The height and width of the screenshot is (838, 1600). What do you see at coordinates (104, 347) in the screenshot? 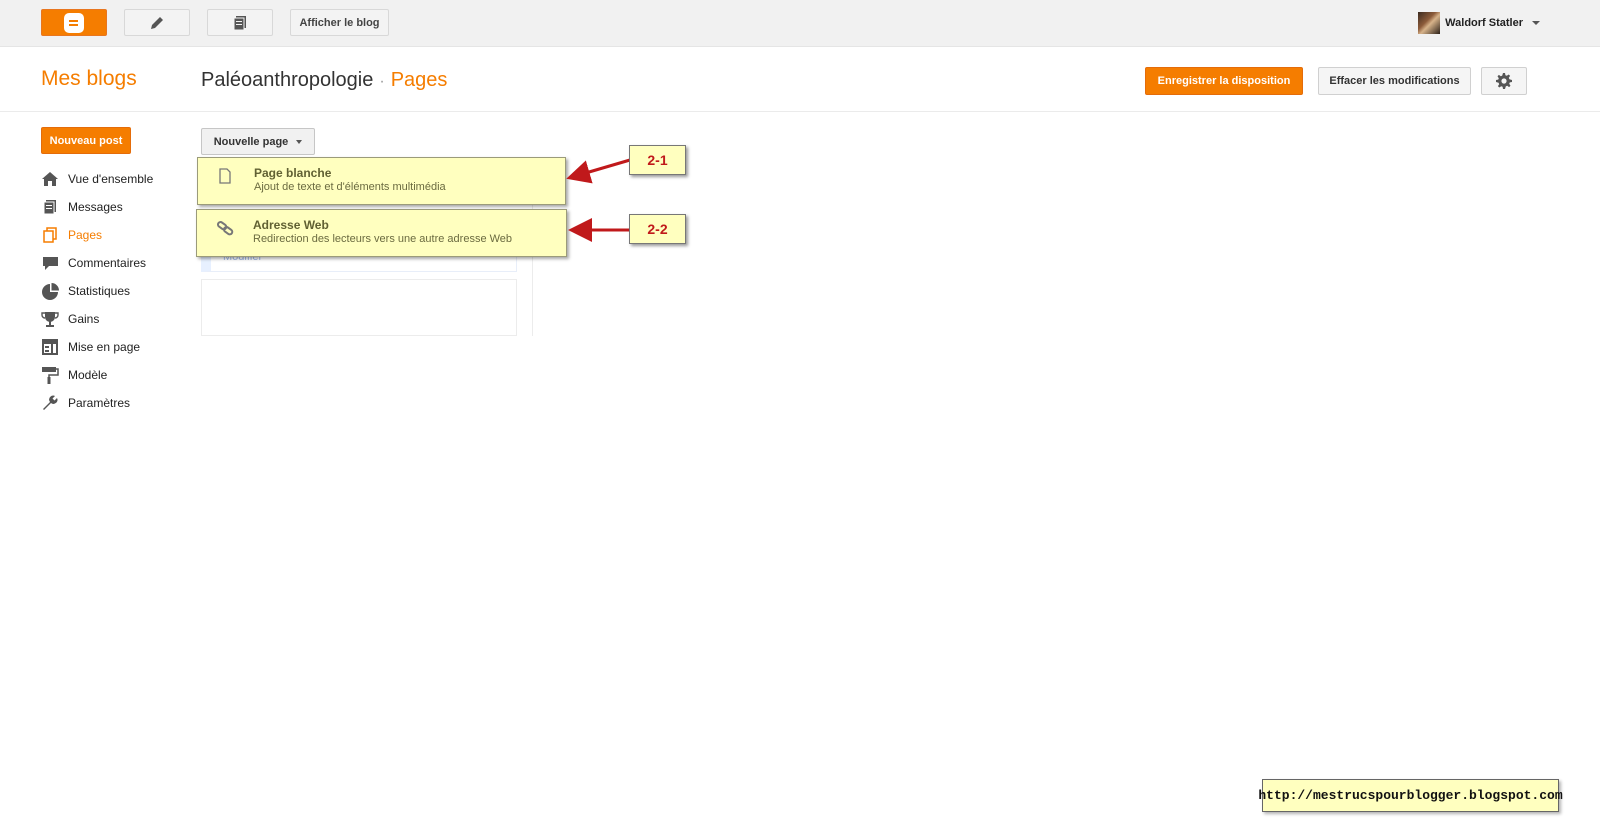
I see `sidebar-item-label: Mise en page` at bounding box center [104, 347].